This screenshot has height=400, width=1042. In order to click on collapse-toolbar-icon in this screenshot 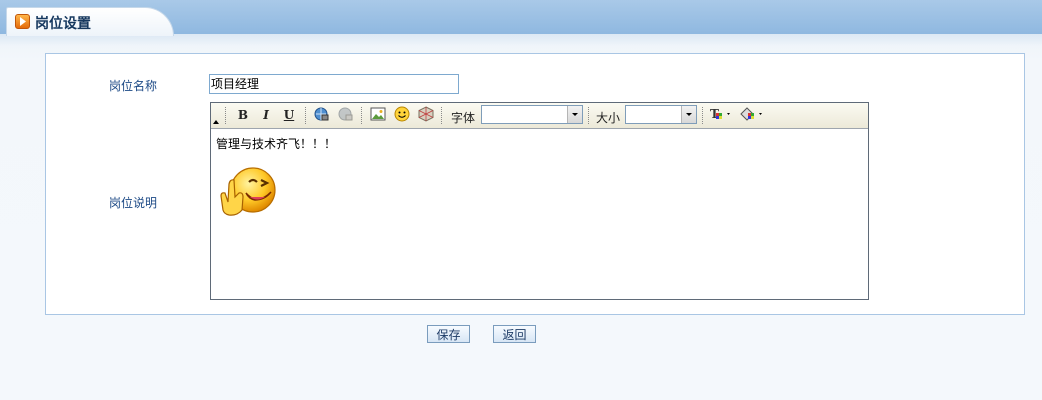, I will do `click(216, 122)`.